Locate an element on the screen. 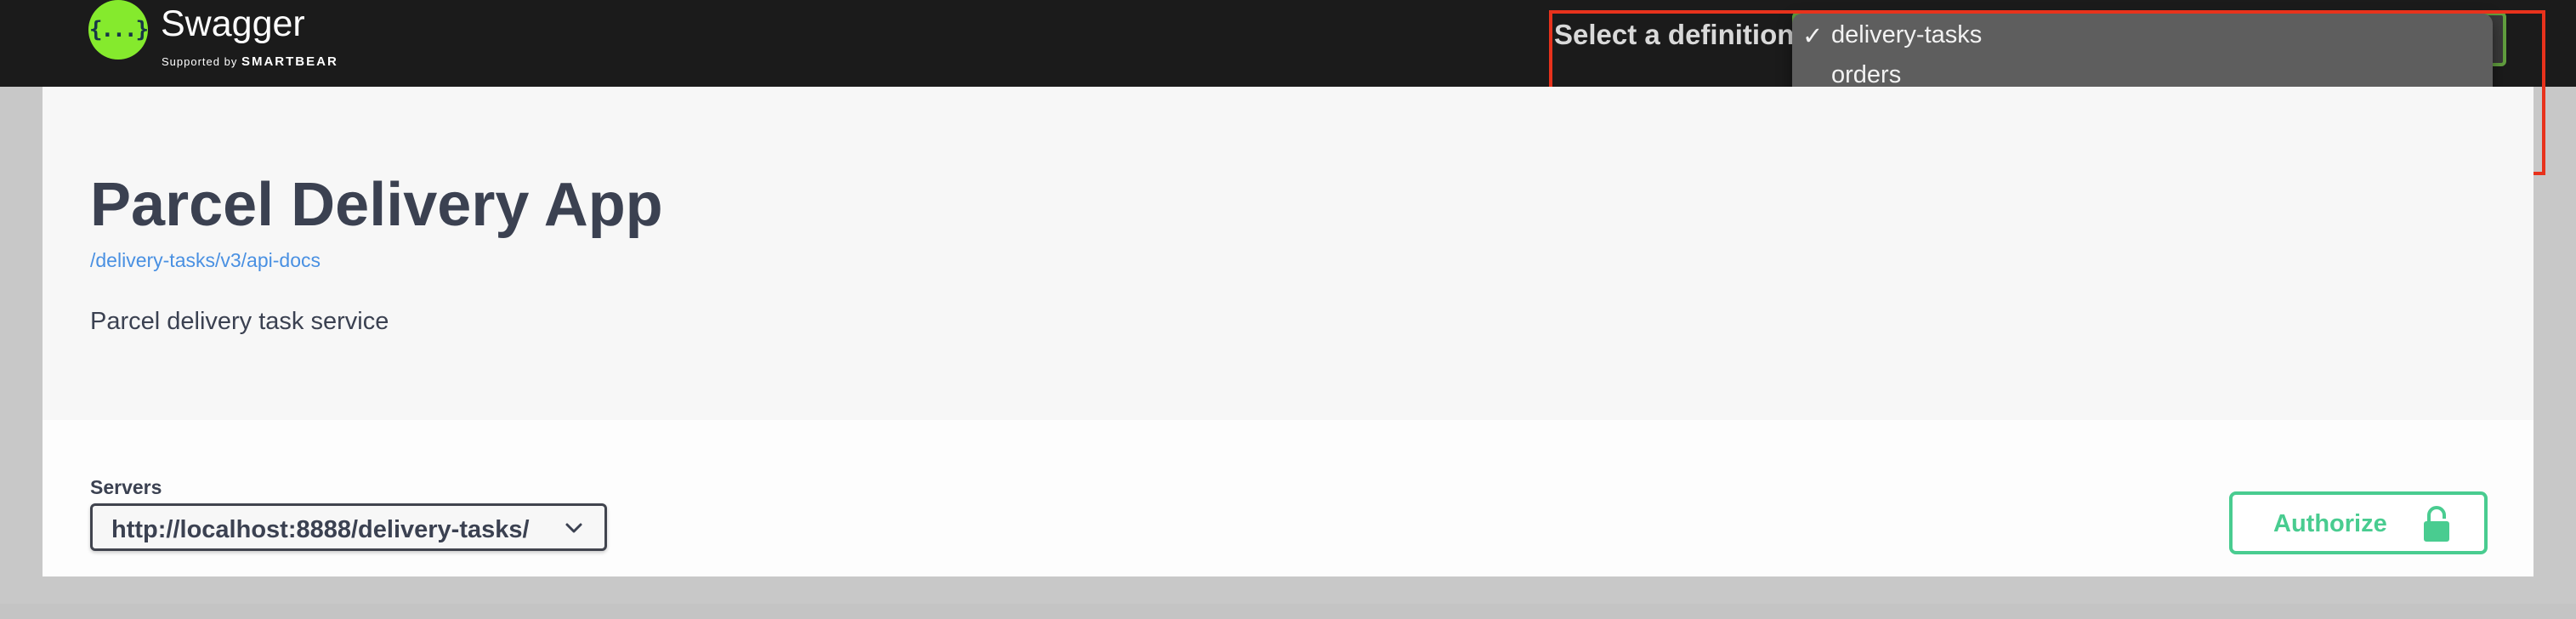 The width and height of the screenshot is (2576, 619). servers-select: http://localhost:8888/delivery-tasks/ is located at coordinates (348, 527).